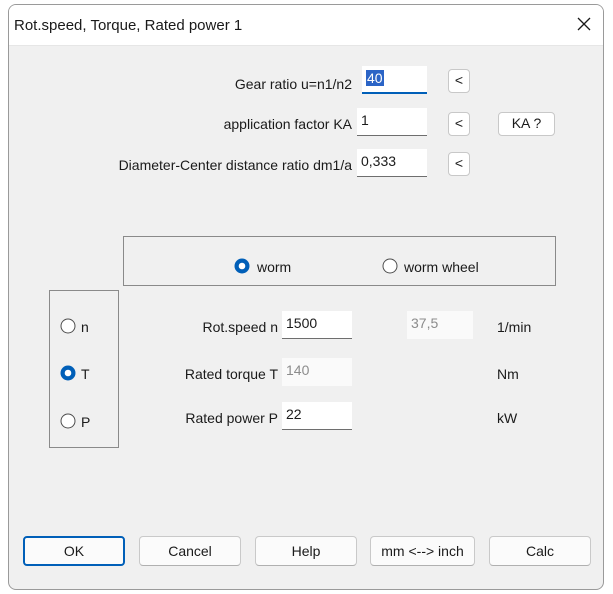 The image size is (613, 594). Describe the element at coordinates (85, 422) in the screenshot. I see `p-label: P` at that location.